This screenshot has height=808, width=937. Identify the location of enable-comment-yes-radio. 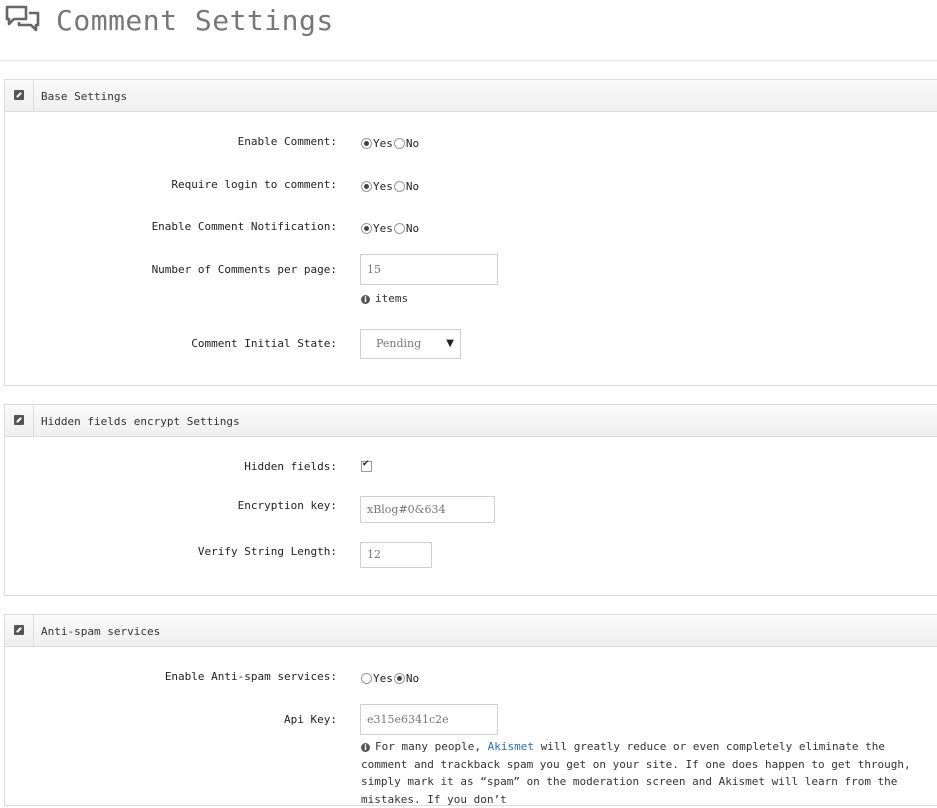
(366, 143).